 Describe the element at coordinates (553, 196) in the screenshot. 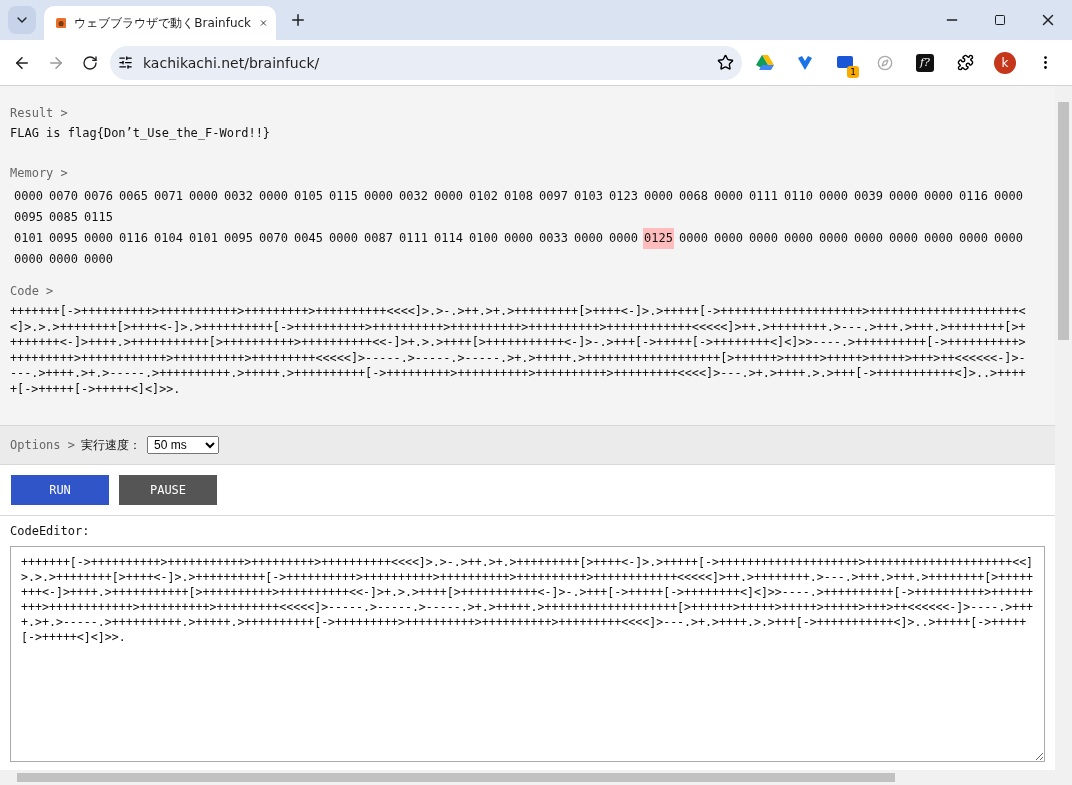

I see `memory-cell-text: 0097` at that location.